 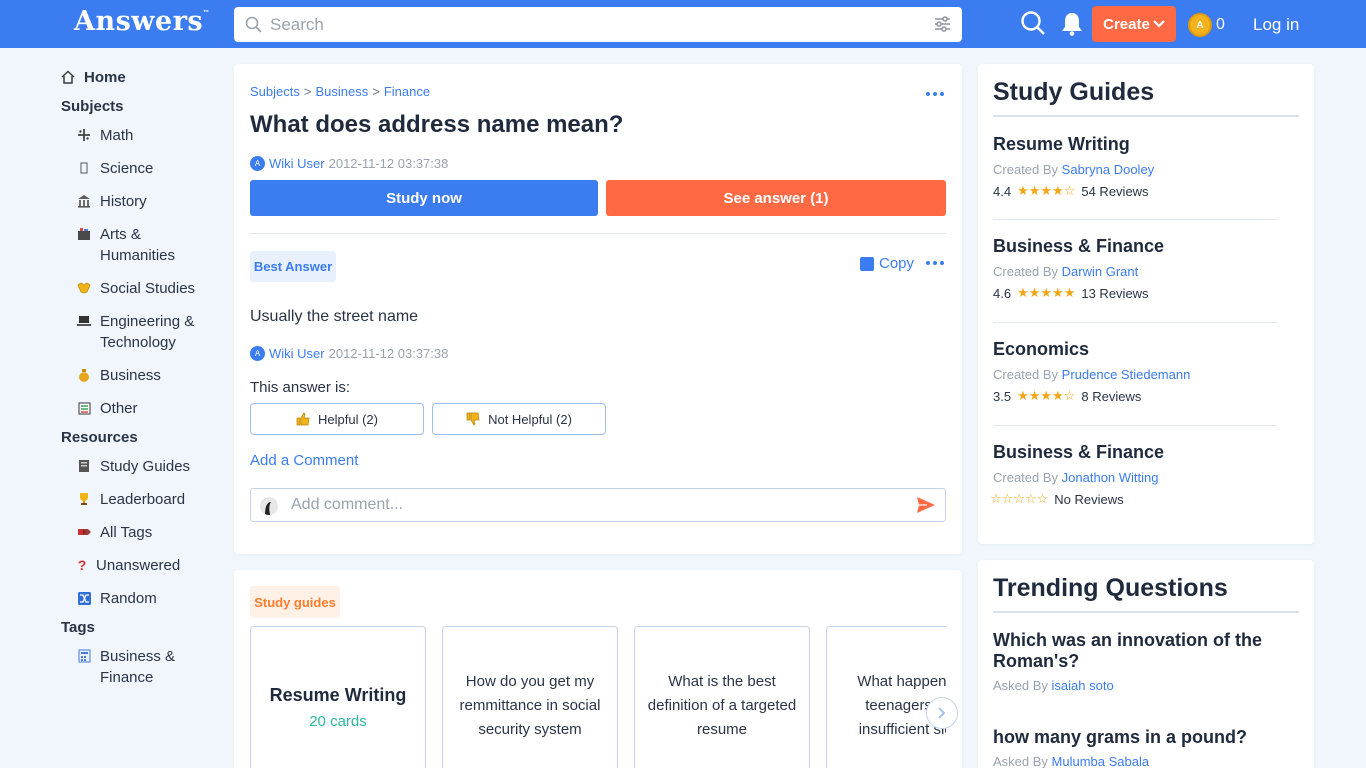 I want to click on flashcard-set: Resume Writing 20 cards, so click(x=338, y=697).